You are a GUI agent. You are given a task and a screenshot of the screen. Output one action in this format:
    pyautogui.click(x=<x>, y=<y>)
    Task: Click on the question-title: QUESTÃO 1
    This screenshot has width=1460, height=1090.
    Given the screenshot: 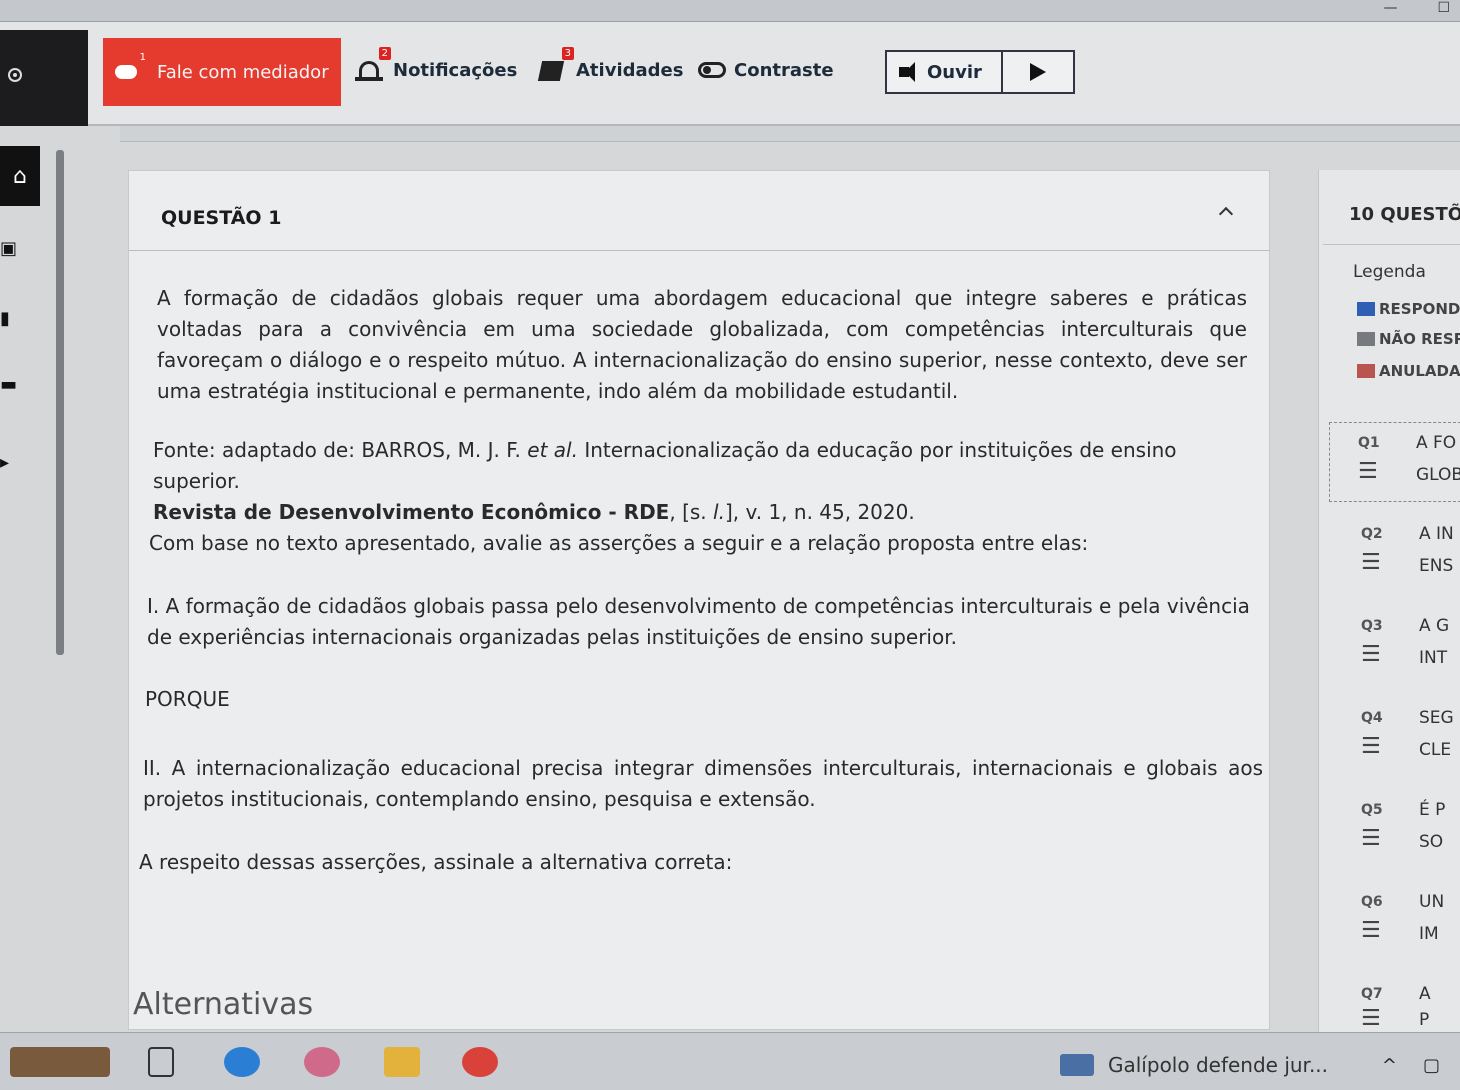 What is the action you would take?
    pyautogui.click(x=221, y=218)
    